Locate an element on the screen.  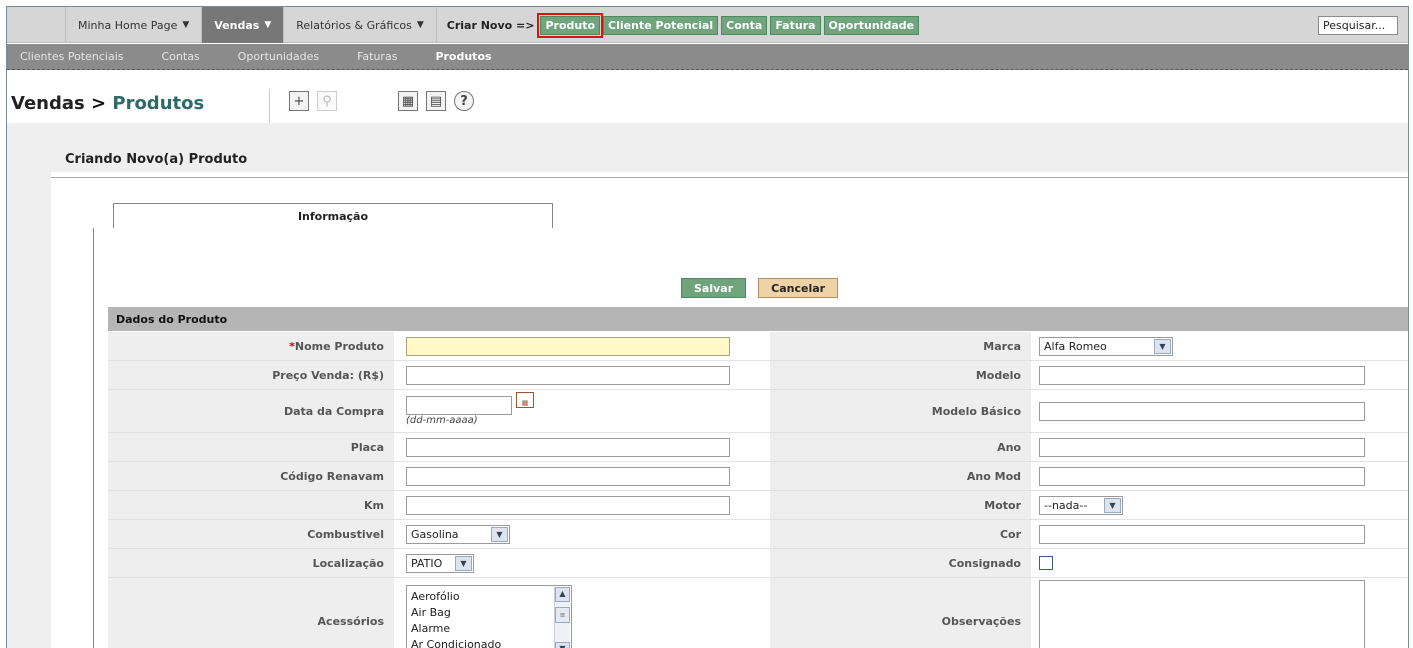
form-actions: Salvar Cancelar is located at coordinates (760, 288).